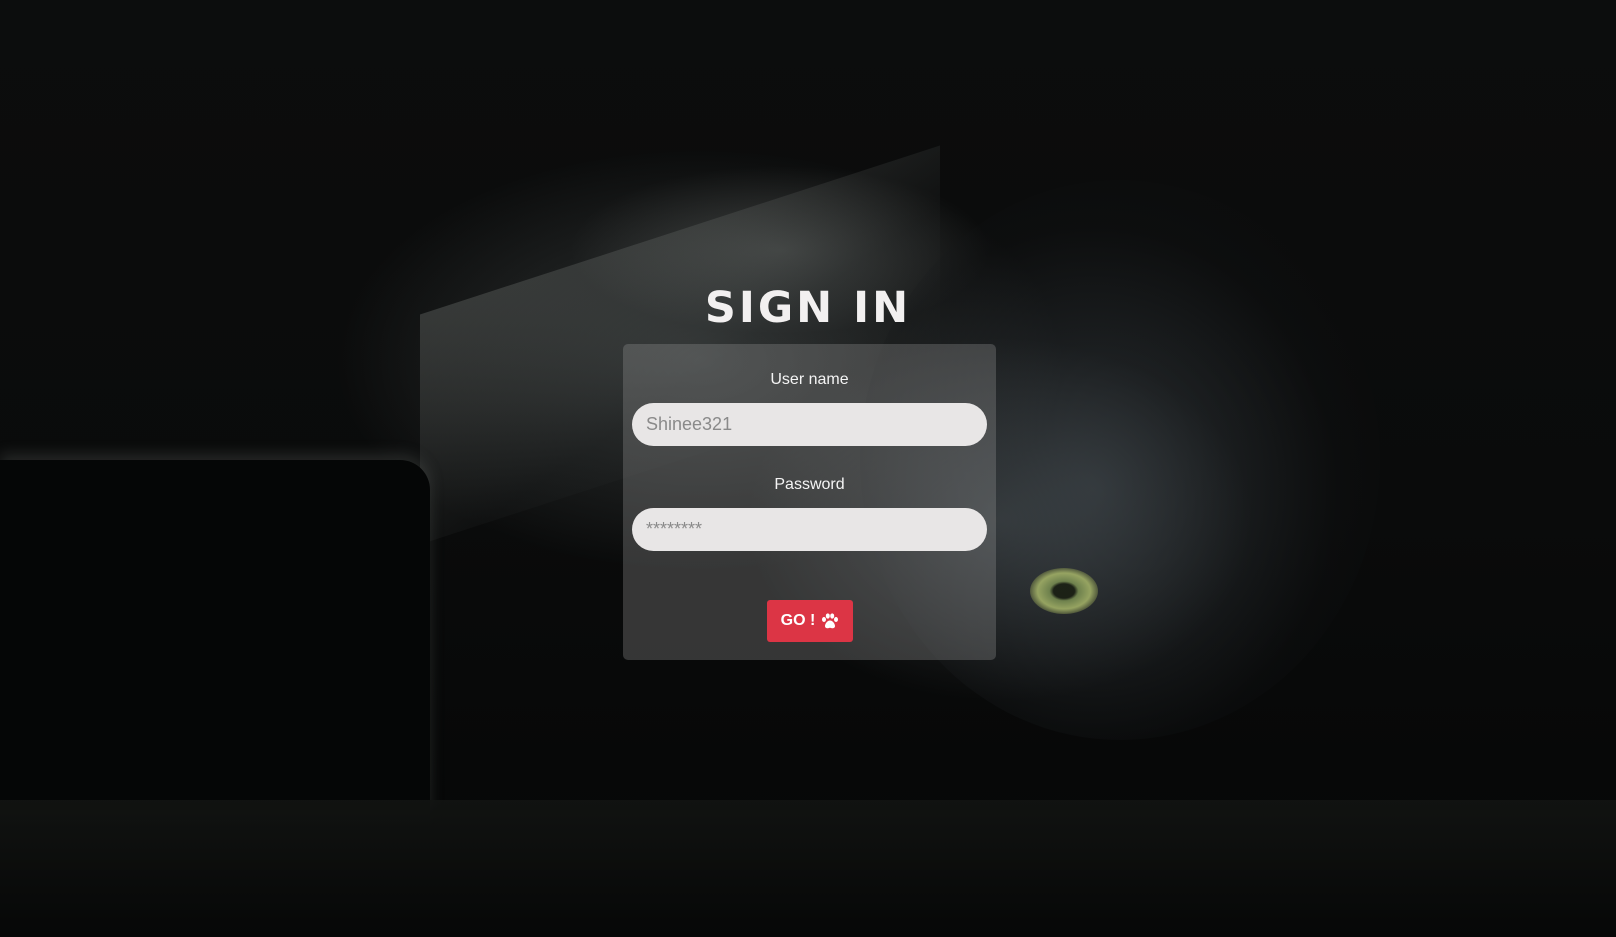  I want to click on background-floor, so click(808, 868).